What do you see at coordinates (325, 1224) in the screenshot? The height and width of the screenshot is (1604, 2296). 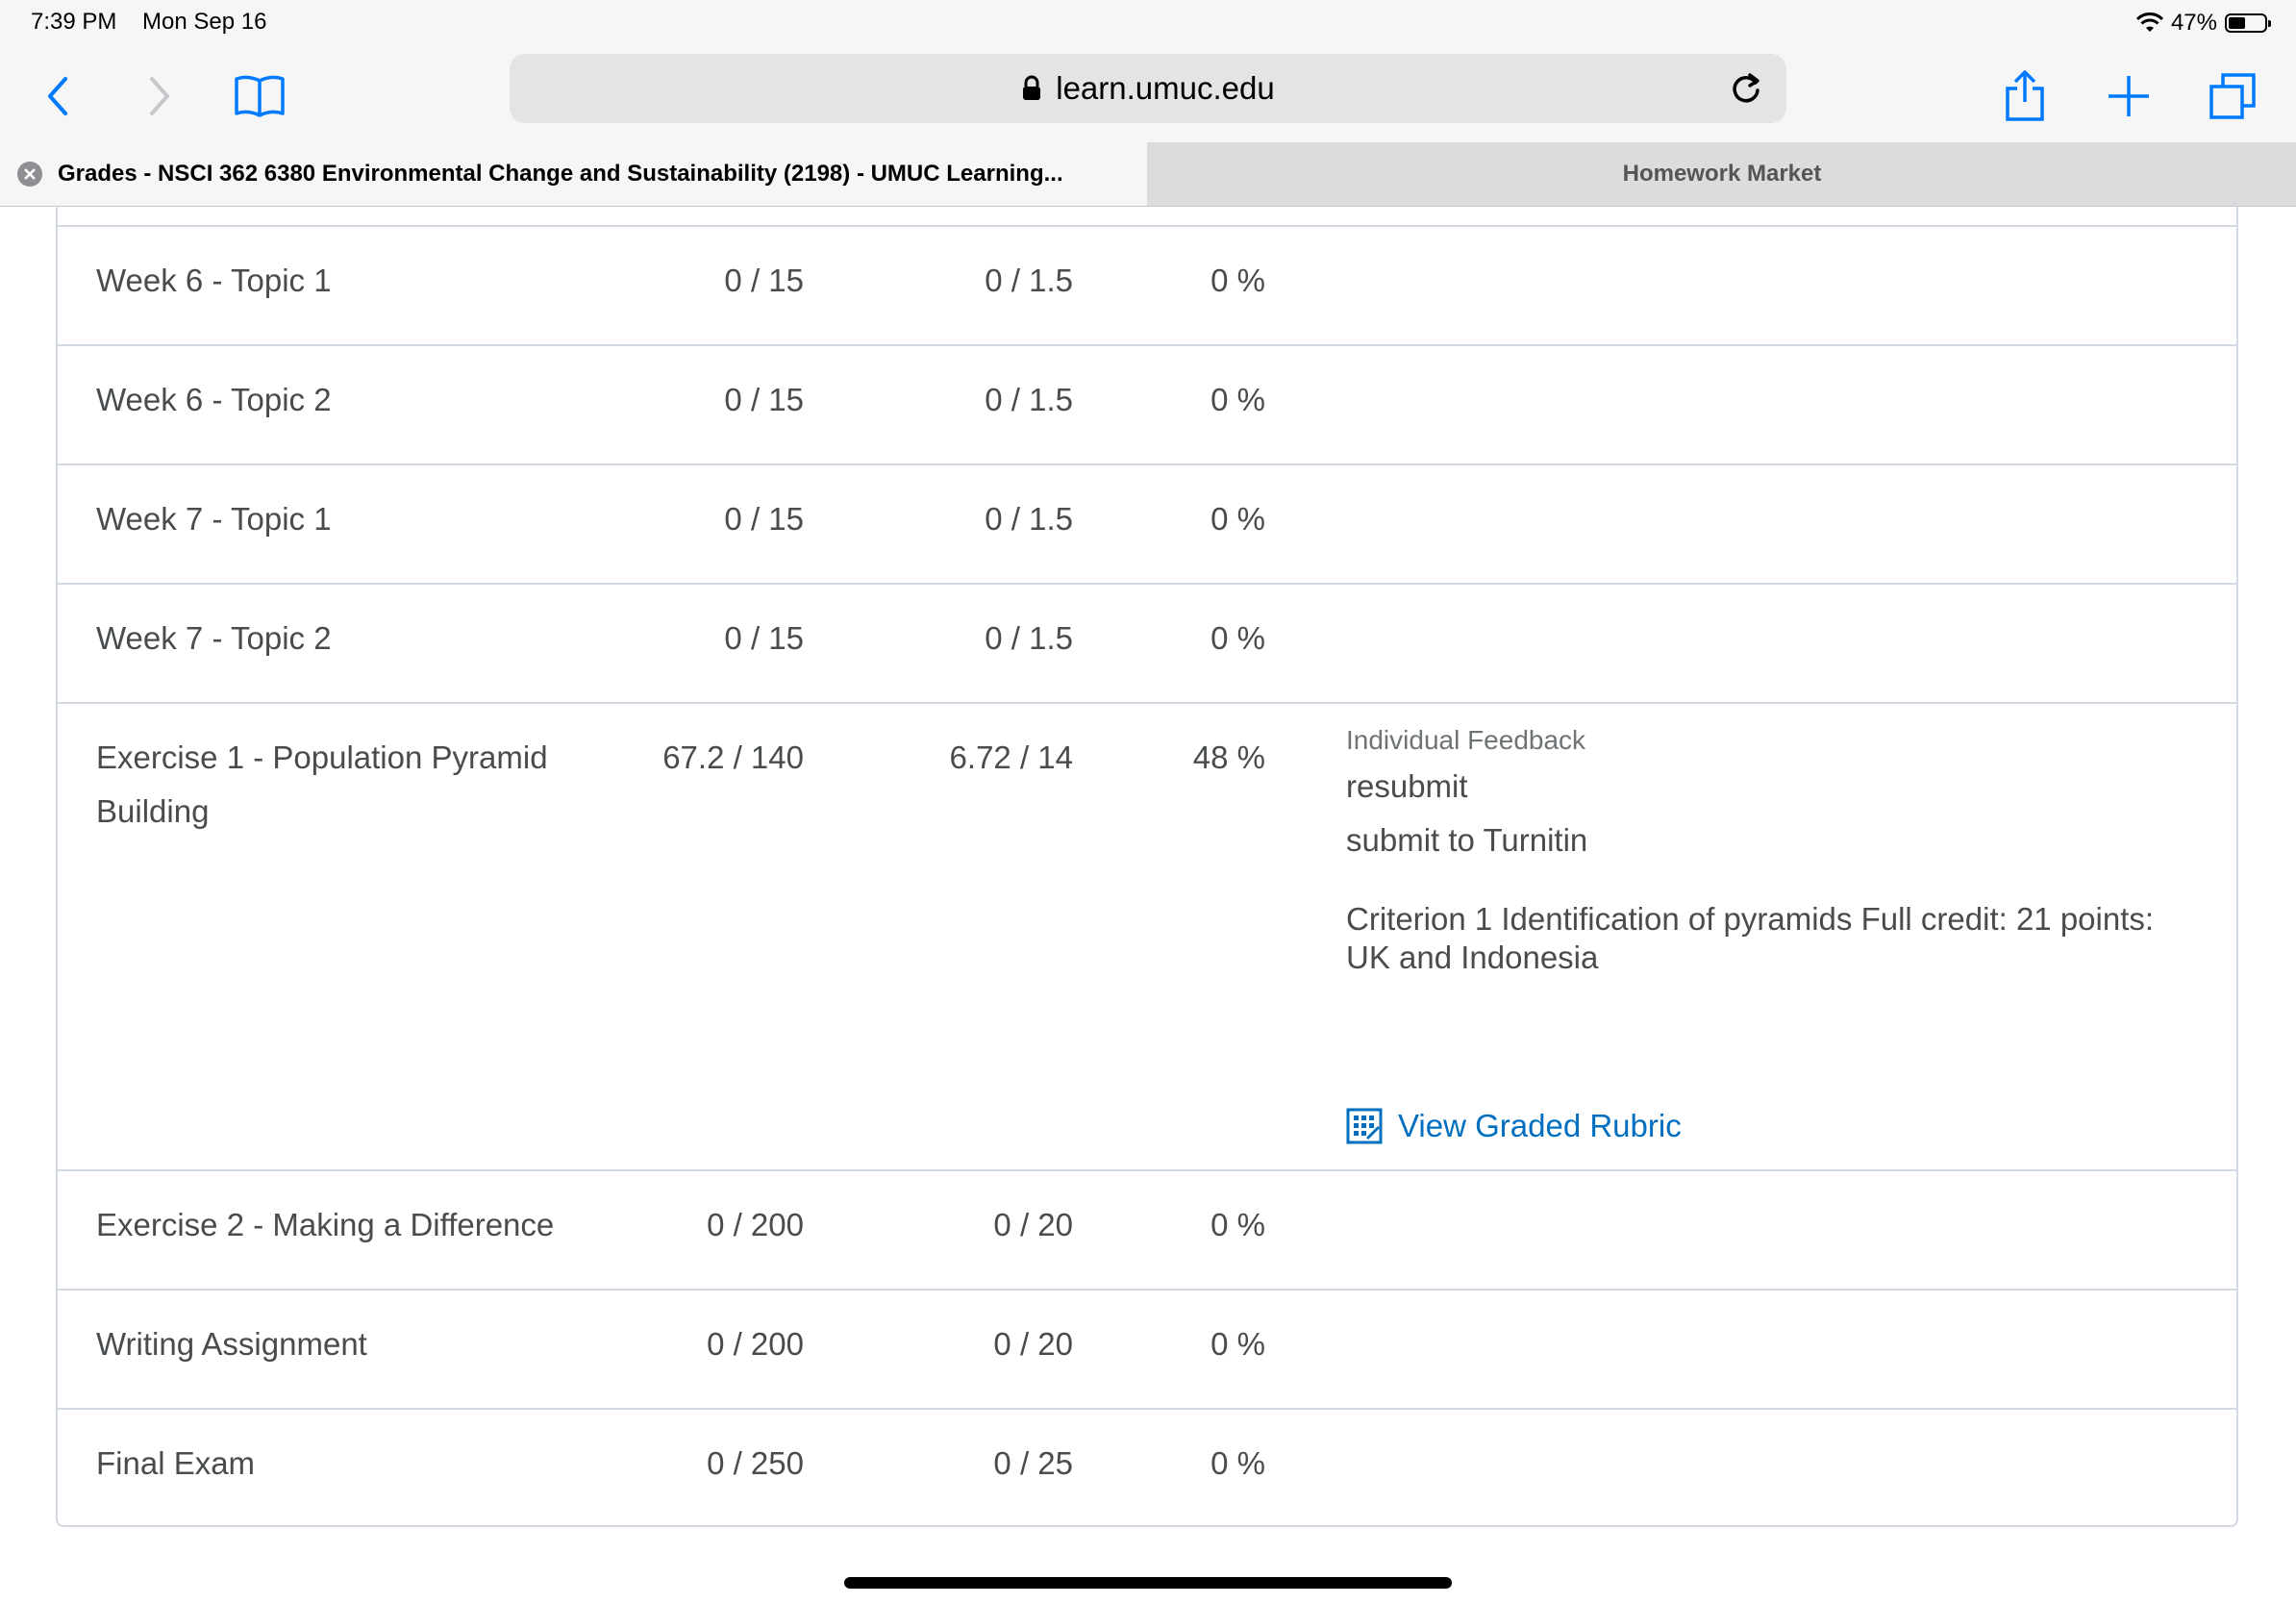 I see `grade-item-name: Exercise 2 - Making a Difference` at bounding box center [325, 1224].